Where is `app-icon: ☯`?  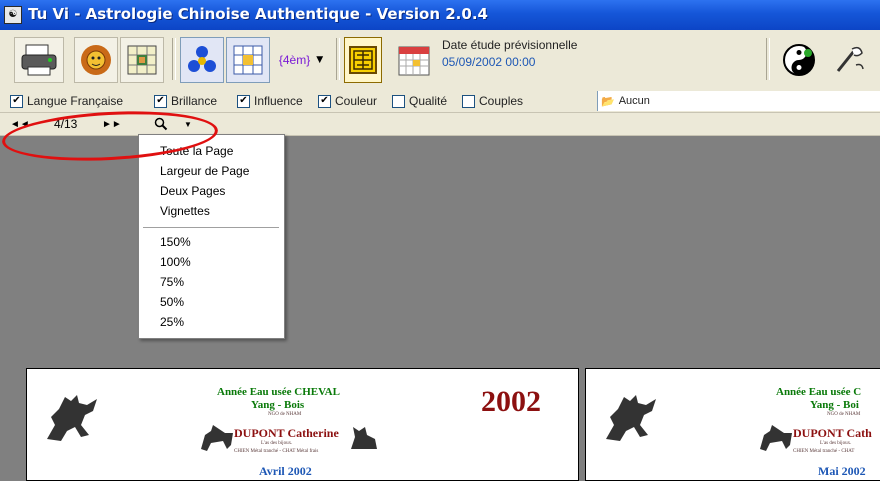 app-icon: ☯ is located at coordinates (13, 15).